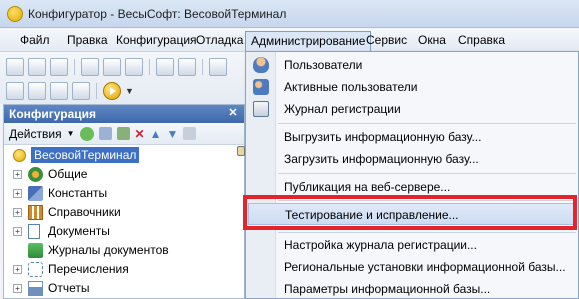  Describe the element at coordinates (261, 87) in the screenshot. I see `active-users-icon` at that location.